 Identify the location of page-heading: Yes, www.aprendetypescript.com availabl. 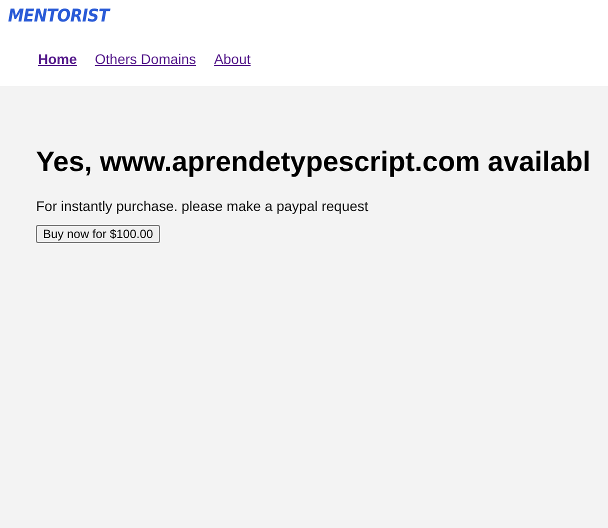
(313, 162).